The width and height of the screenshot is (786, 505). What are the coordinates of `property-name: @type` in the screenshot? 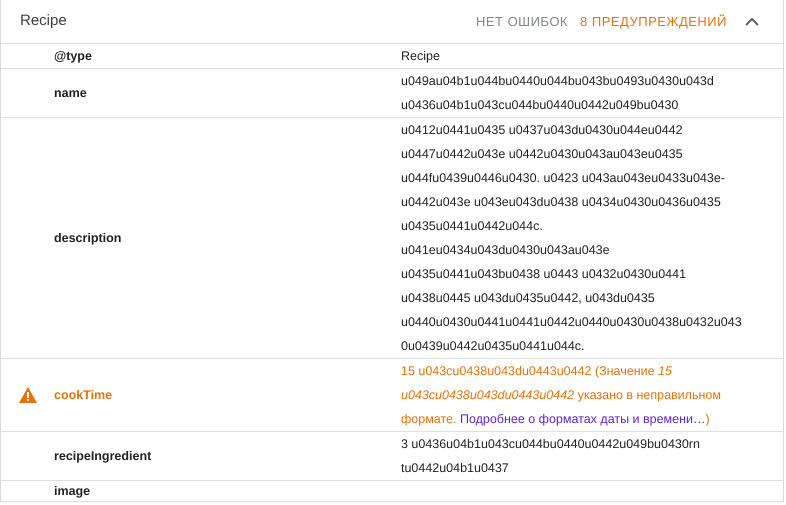 It's located at (73, 56).